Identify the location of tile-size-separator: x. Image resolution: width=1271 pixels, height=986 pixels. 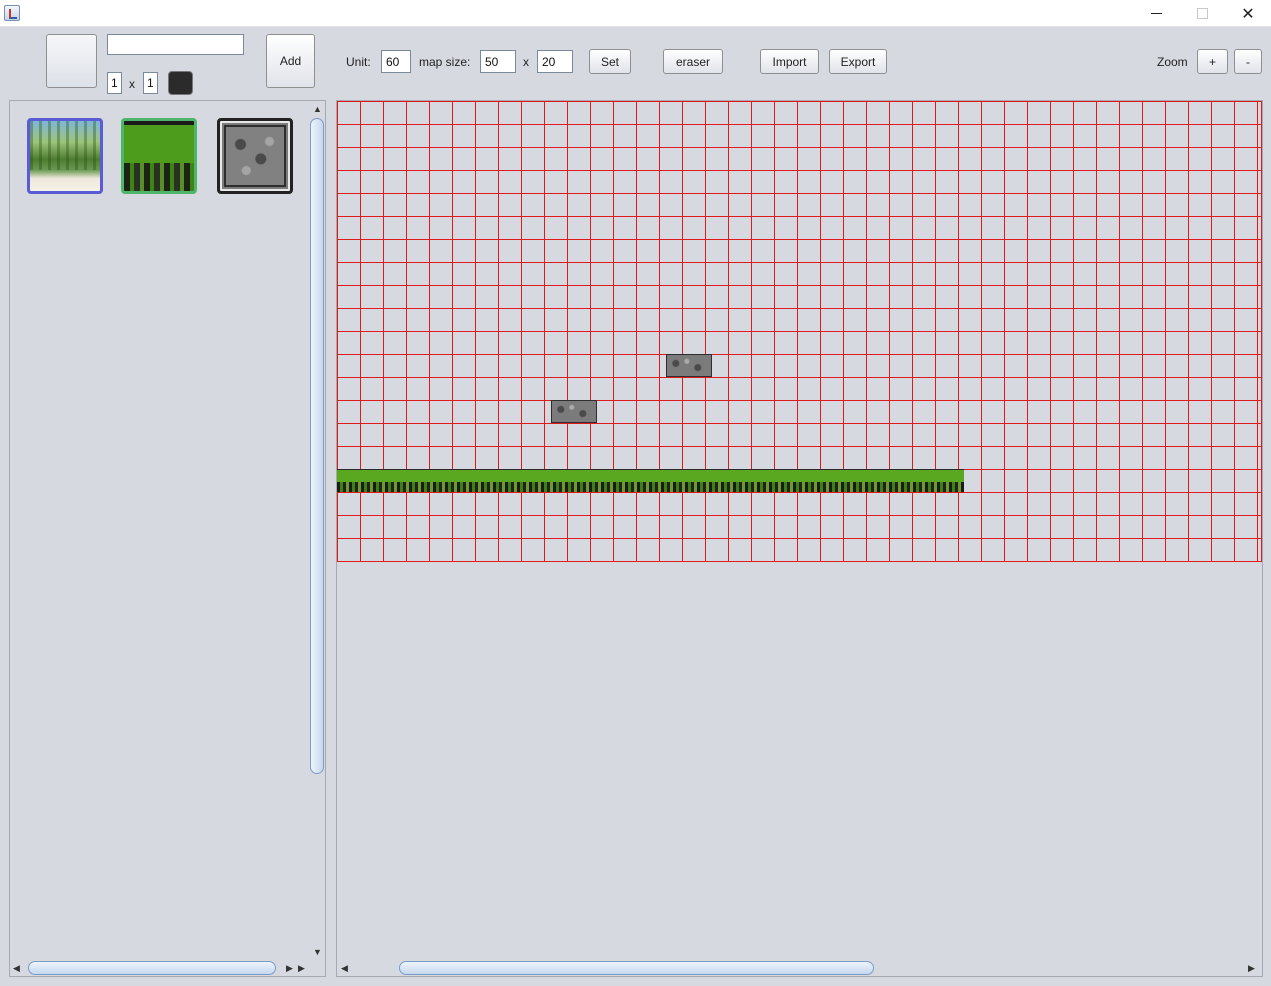
(132, 84).